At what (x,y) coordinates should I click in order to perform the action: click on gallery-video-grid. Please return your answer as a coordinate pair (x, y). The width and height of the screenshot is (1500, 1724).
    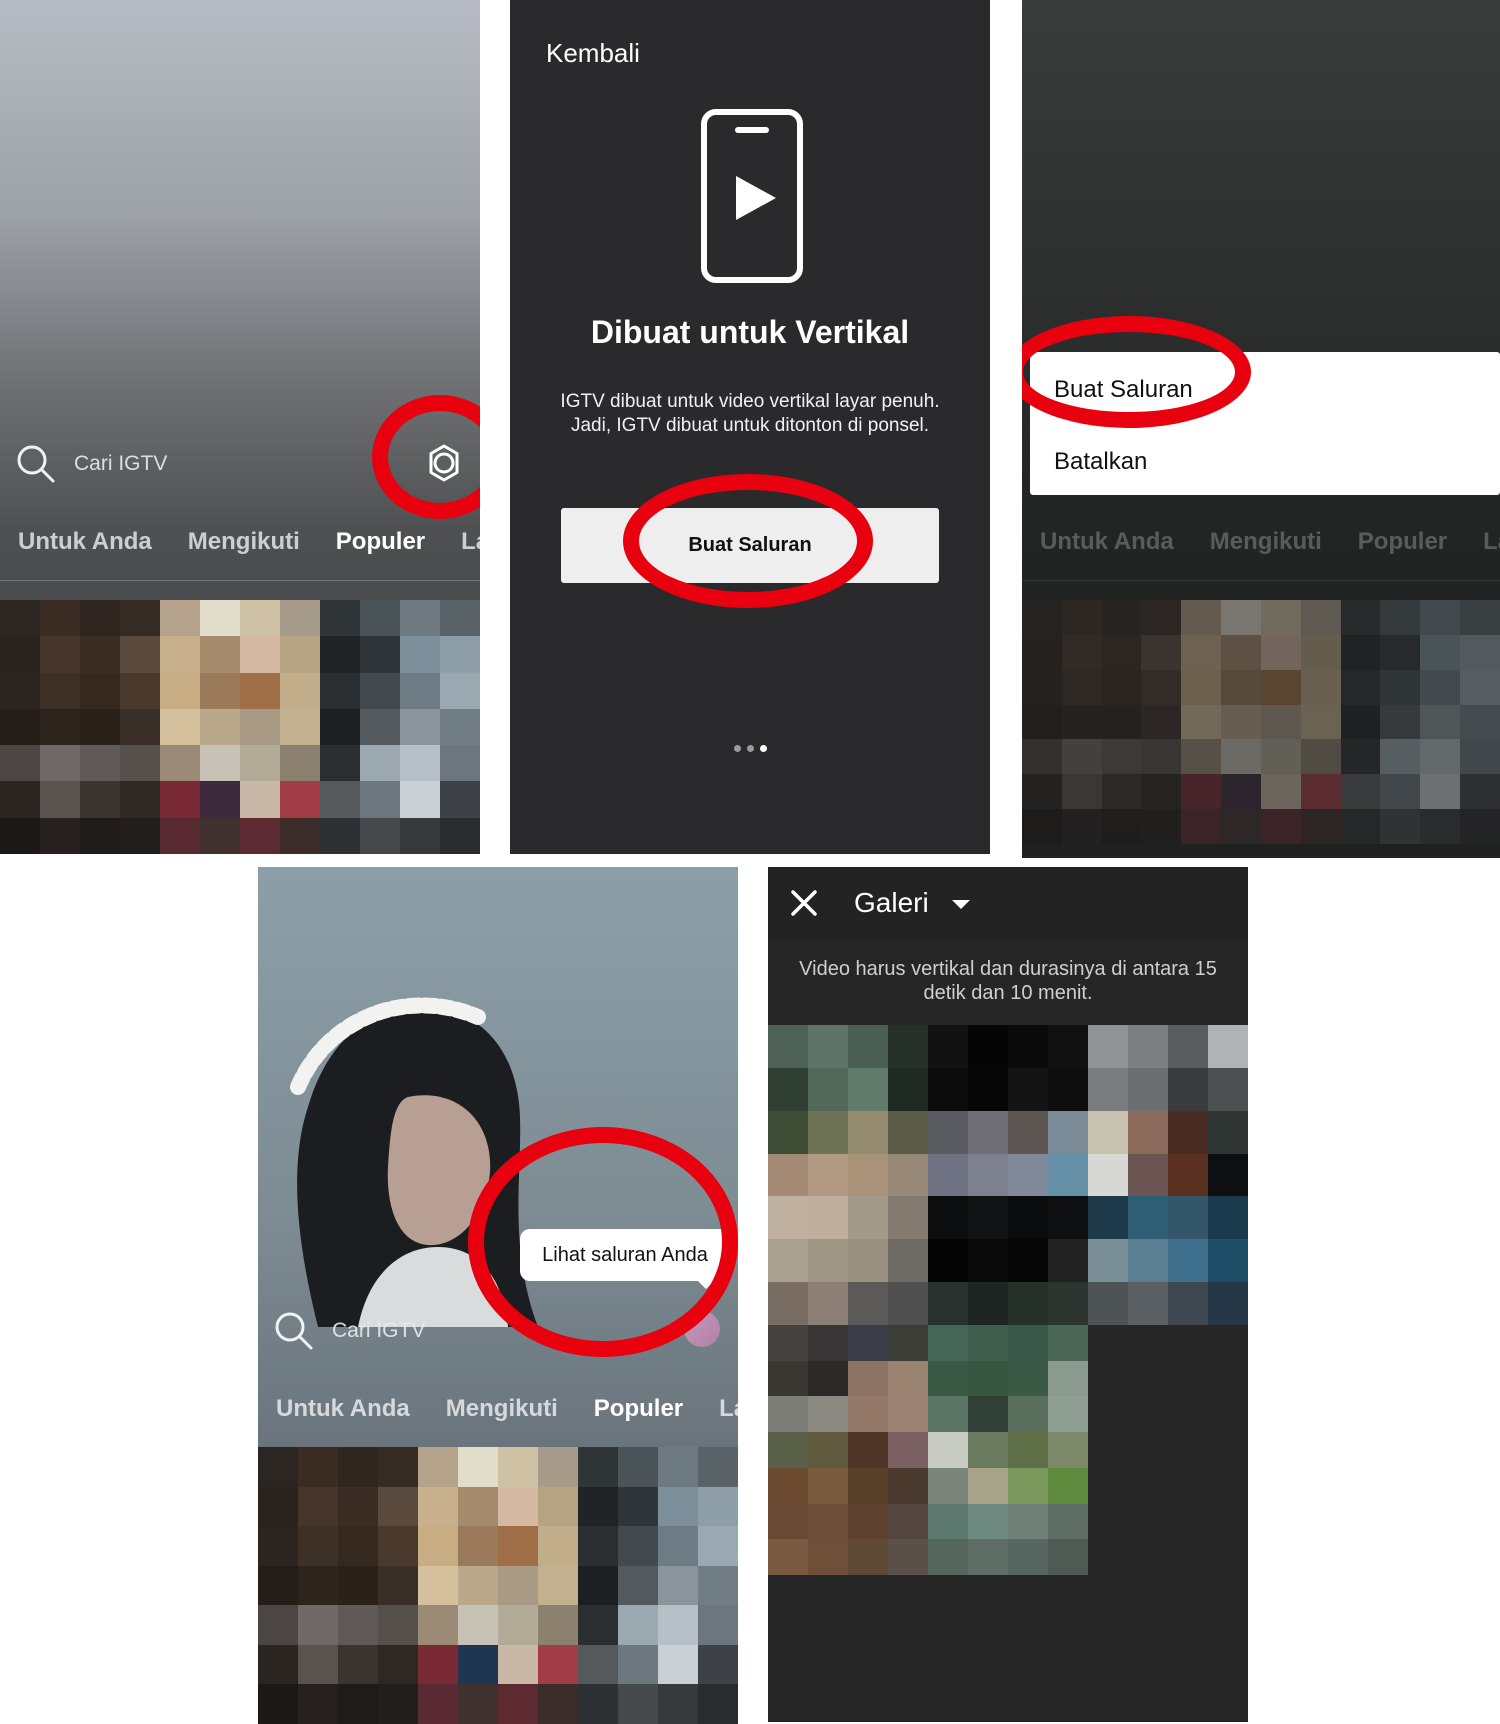
    Looking at the image, I should click on (1008, 1175).